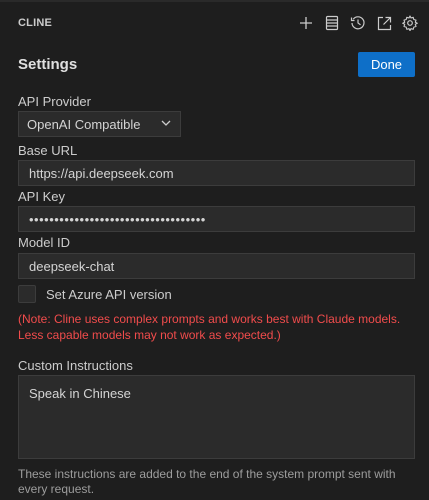  What do you see at coordinates (54, 101) in the screenshot?
I see `api-provider-label: API Provider` at bounding box center [54, 101].